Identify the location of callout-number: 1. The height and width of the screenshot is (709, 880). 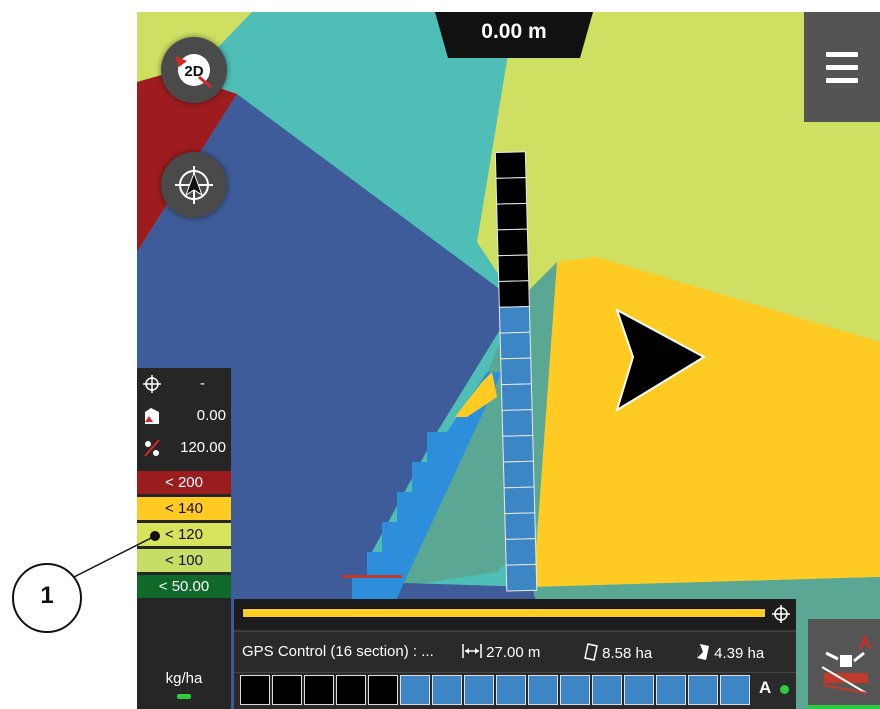
(47, 595).